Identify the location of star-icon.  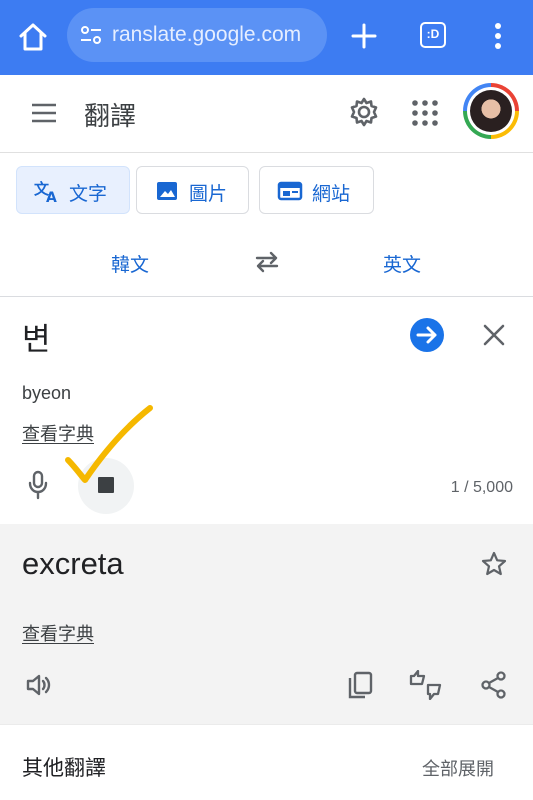
(494, 564).